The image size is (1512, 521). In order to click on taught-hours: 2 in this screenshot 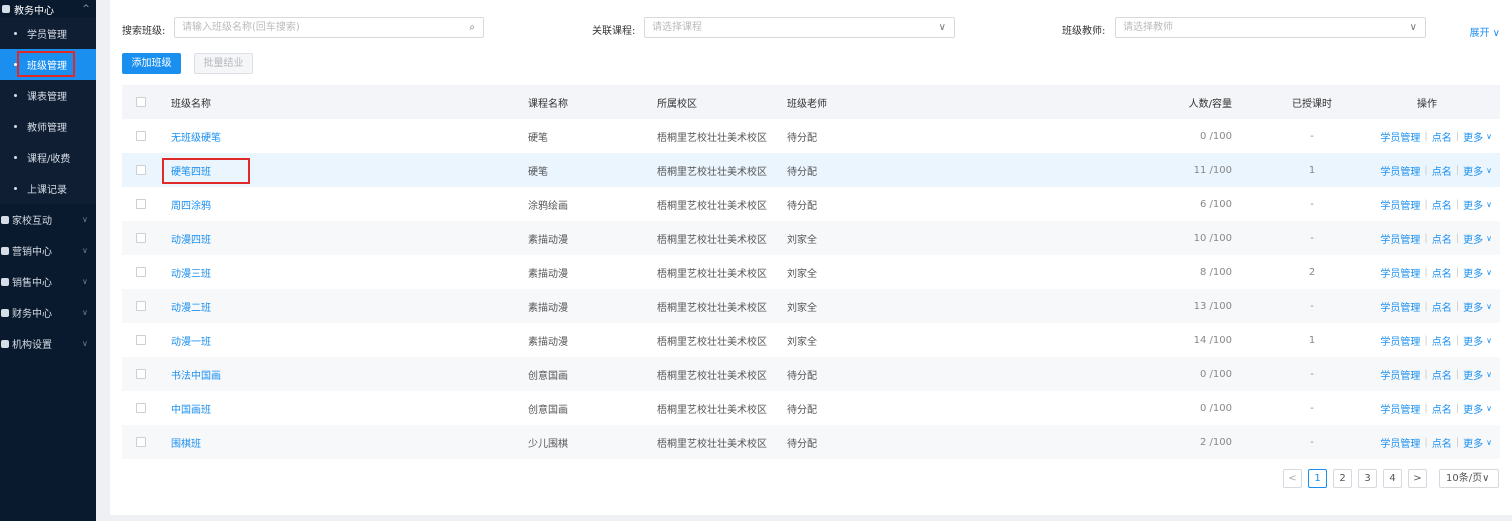, I will do `click(1312, 272)`.